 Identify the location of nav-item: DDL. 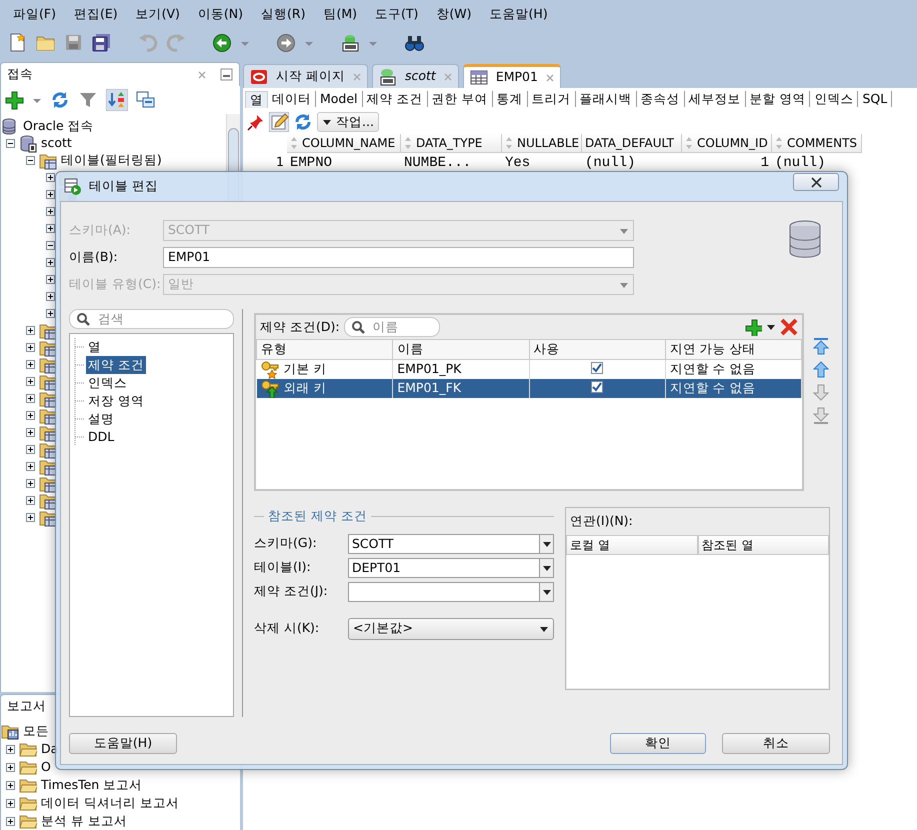
(101, 437).